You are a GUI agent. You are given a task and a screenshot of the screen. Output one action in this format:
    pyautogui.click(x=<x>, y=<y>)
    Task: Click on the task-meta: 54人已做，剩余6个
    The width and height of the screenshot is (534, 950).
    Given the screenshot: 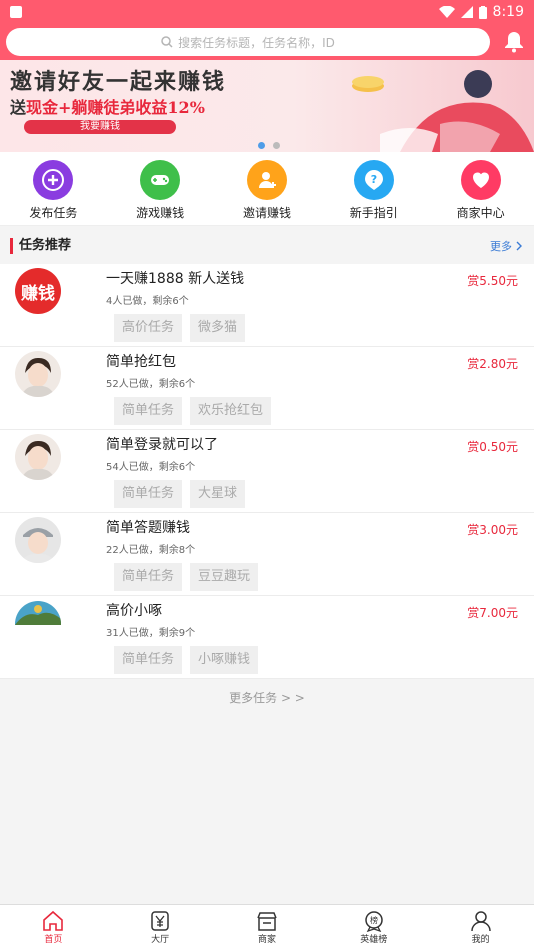 What is the action you would take?
    pyautogui.click(x=151, y=467)
    